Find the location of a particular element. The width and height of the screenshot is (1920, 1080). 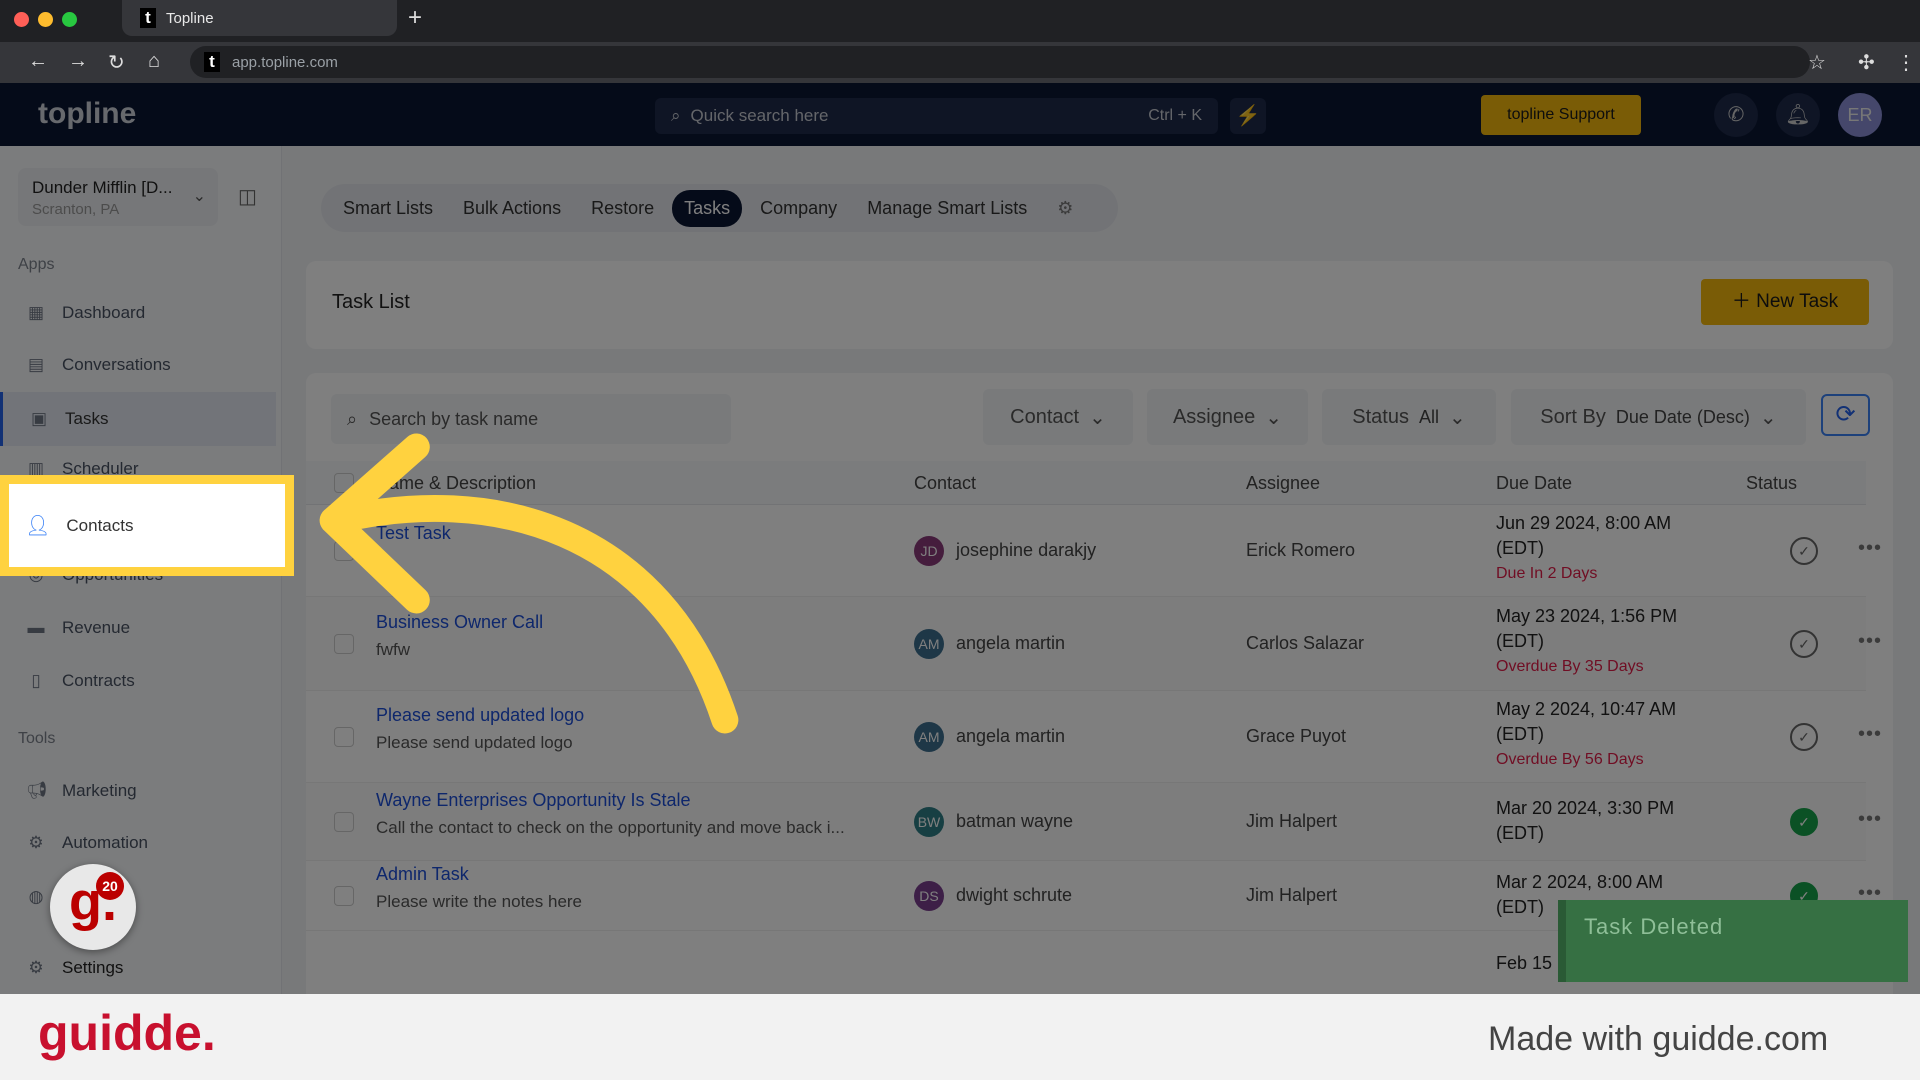

tab-title: Topline is located at coordinates (190, 18).